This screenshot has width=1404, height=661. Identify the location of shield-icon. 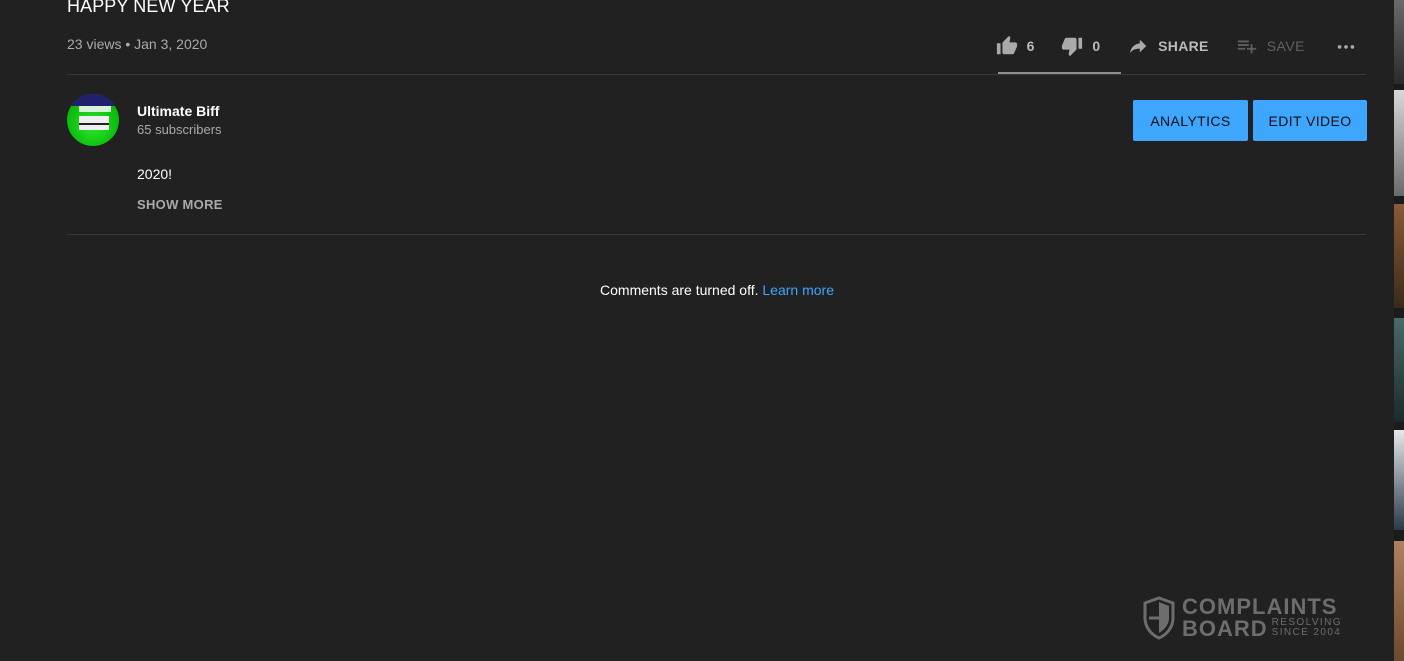
(1159, 618).